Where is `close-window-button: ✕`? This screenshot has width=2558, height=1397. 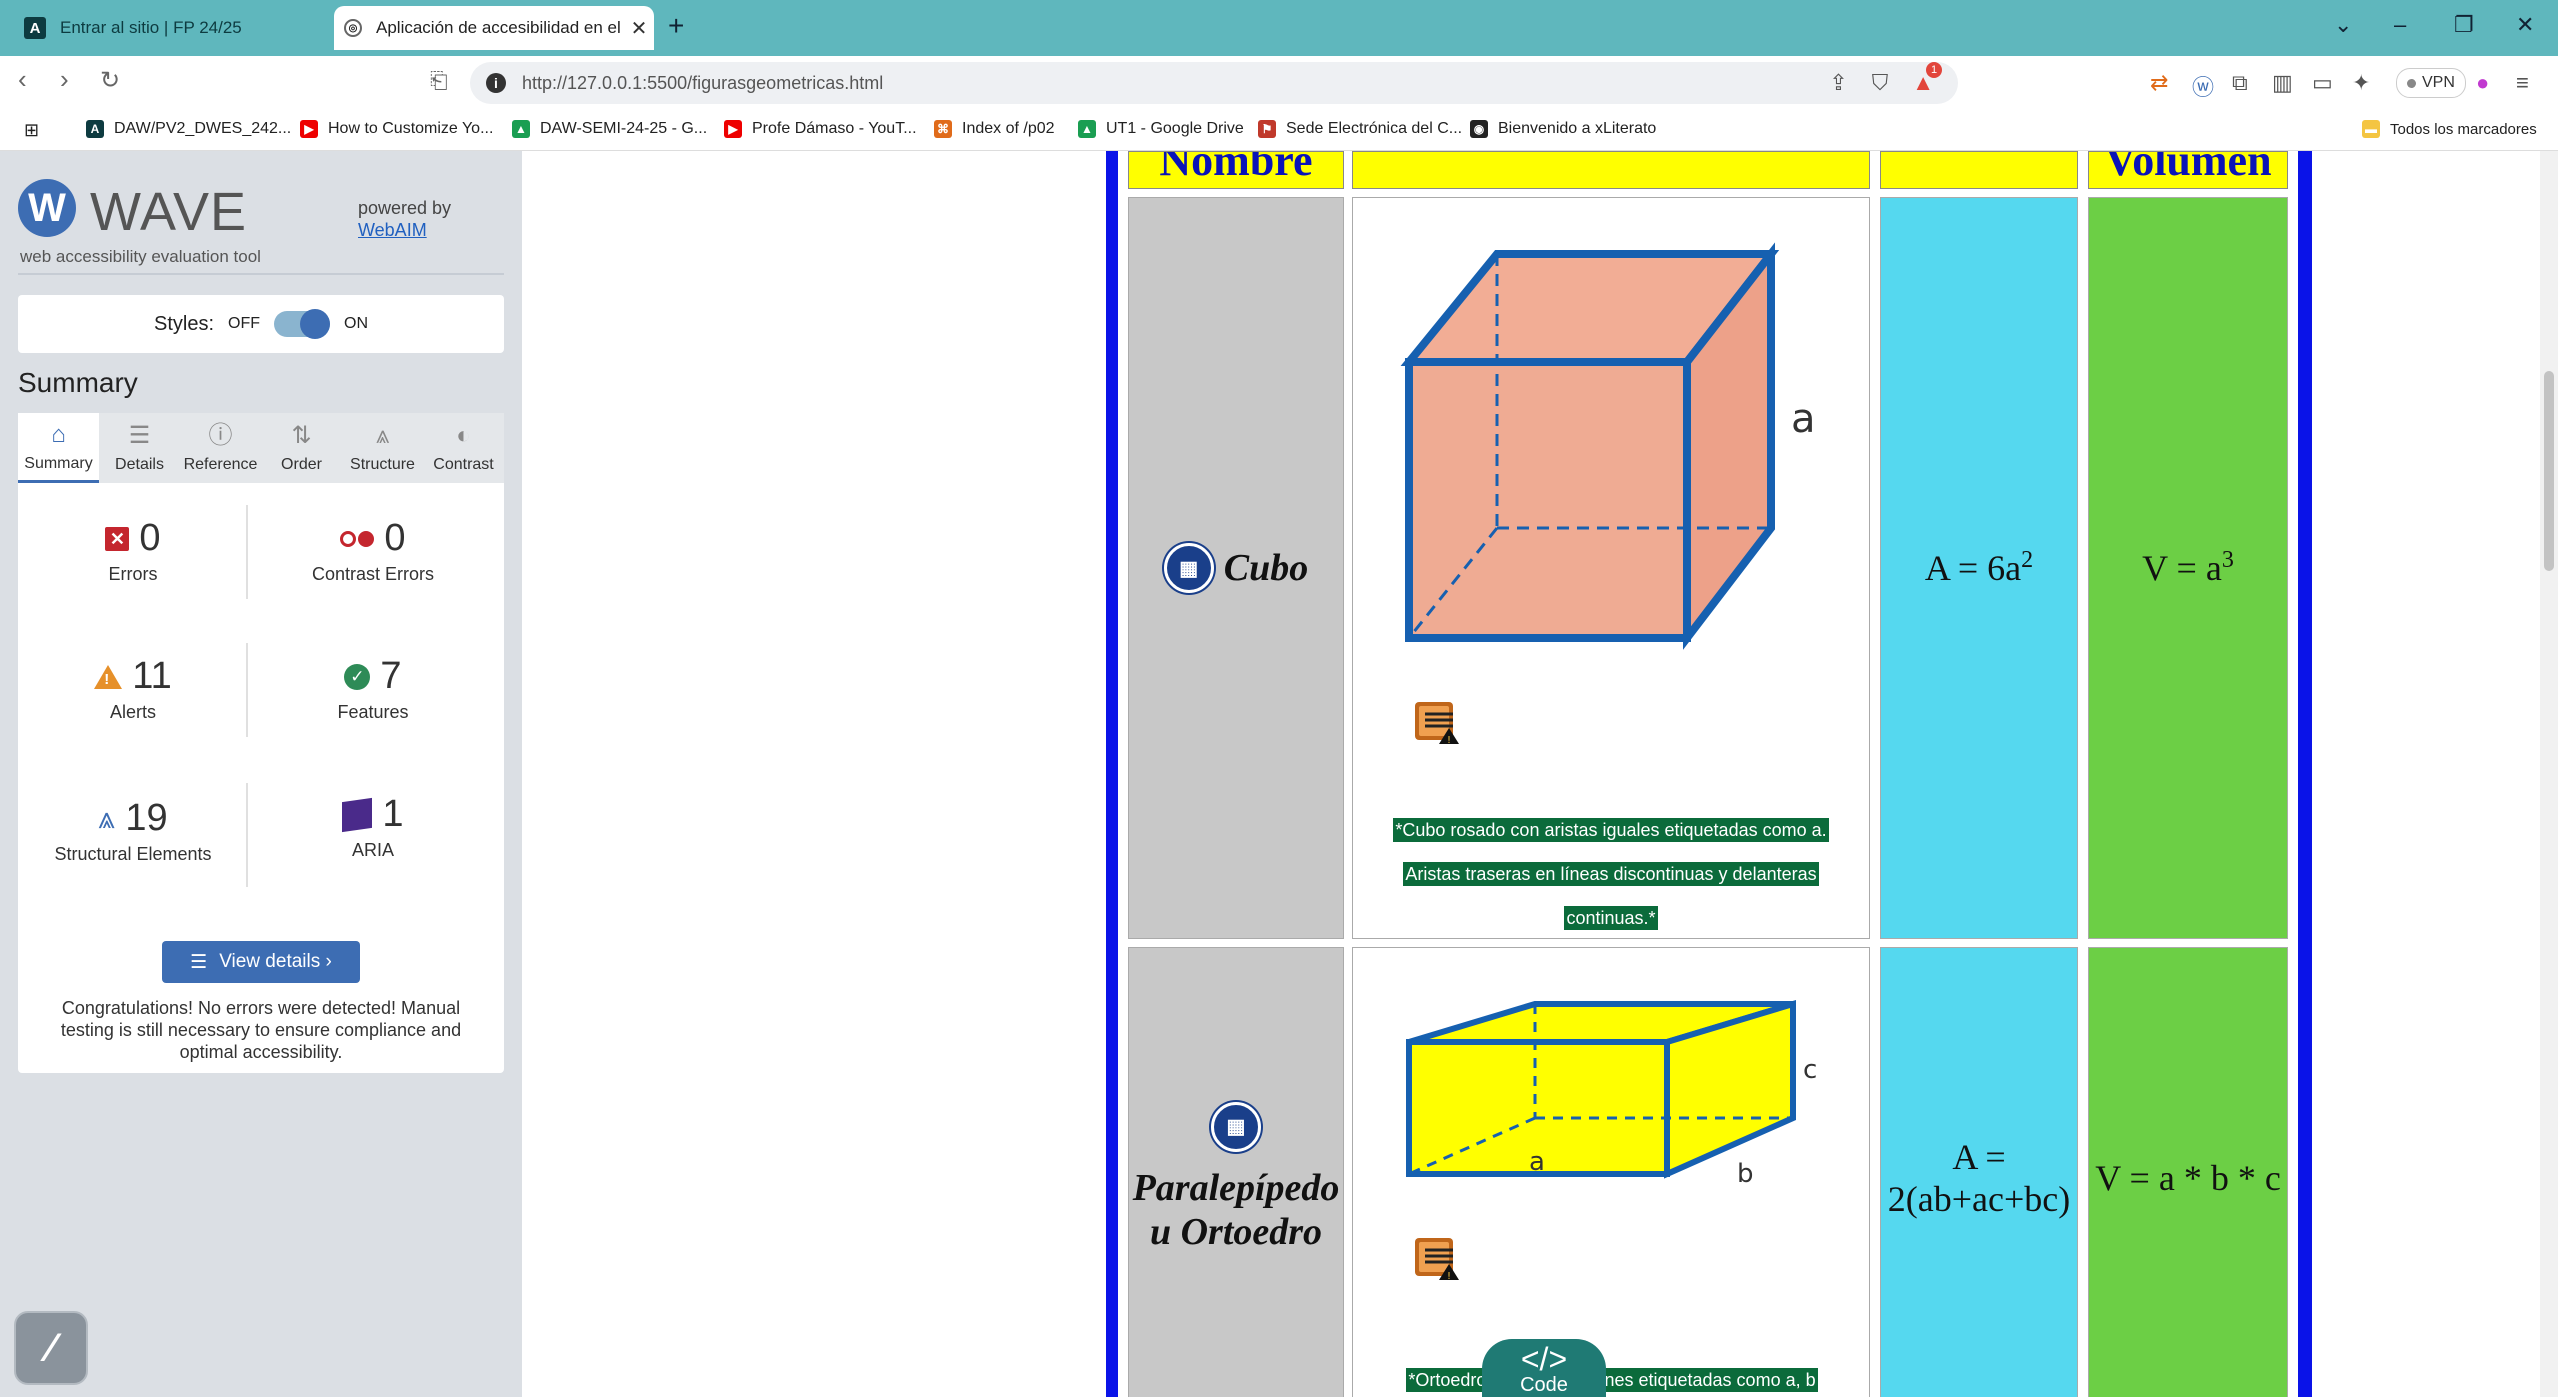 close-window-button: ✕ is located at coordinates (2525, 25).